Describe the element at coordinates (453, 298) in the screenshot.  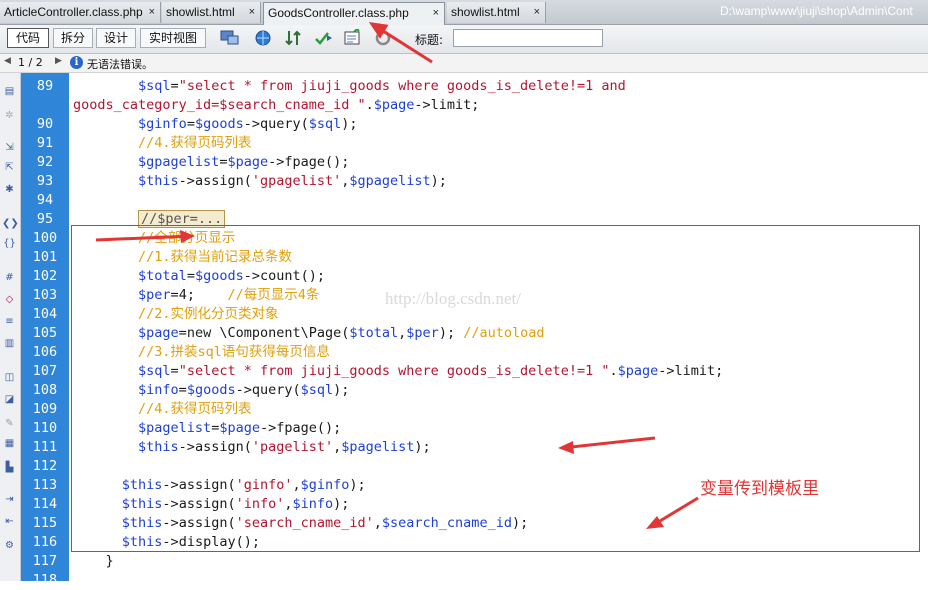
I see `watermark: http://blog.csdn.net/` at that location.